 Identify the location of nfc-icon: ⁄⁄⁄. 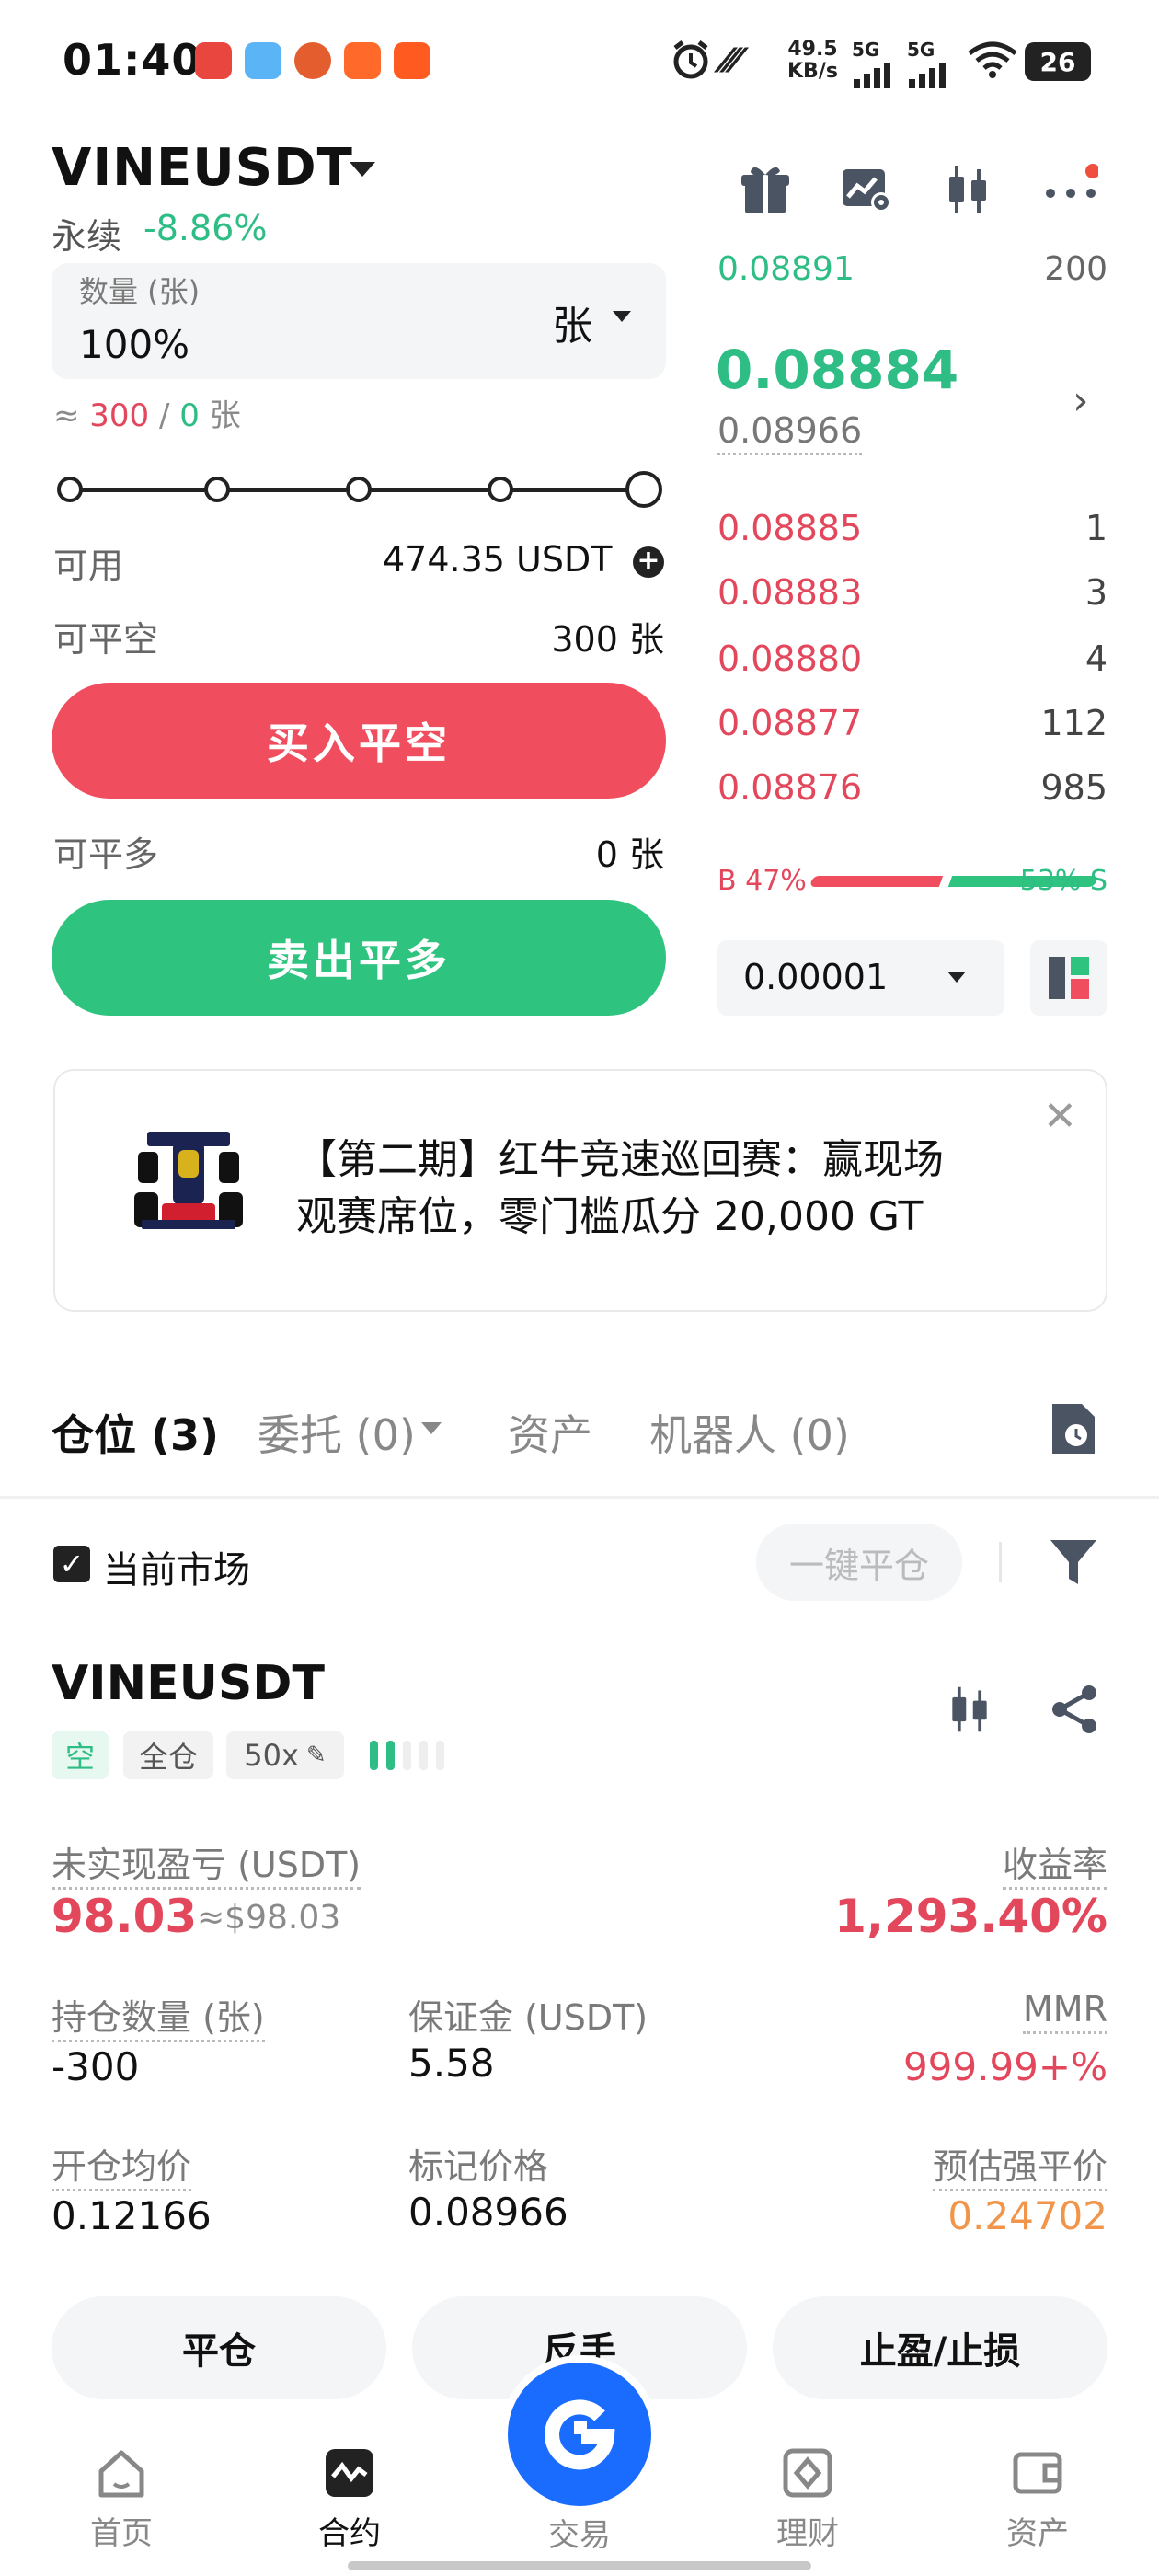
(731, 61).